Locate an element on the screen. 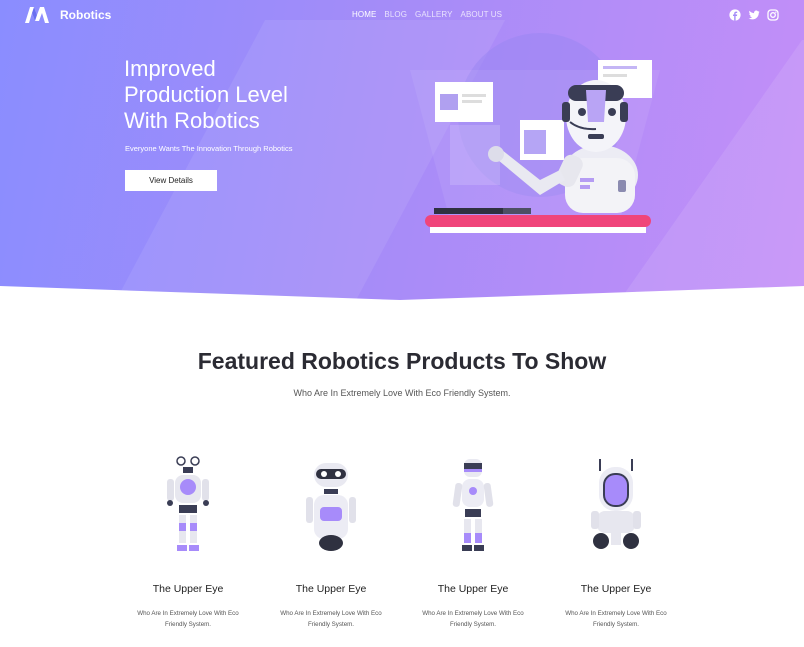 This screenshot has height=647, width=804. view-details-button: View Details is located at coordinates (171, 180).